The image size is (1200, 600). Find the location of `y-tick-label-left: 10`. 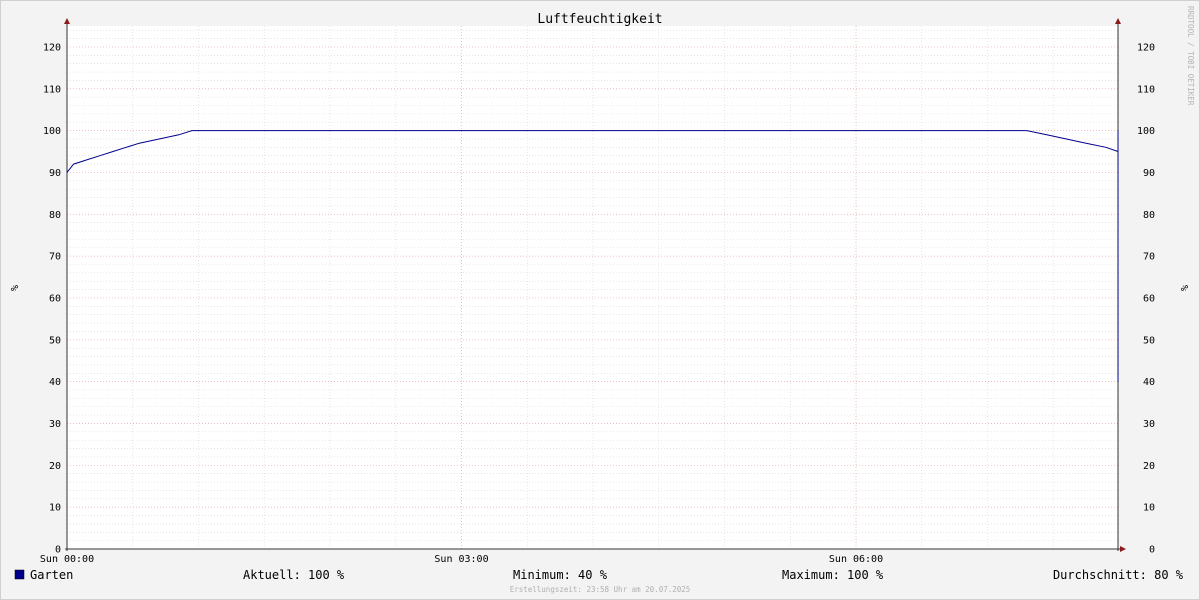

y-tick-label-left: 10 is located at coordinates (55, 508).